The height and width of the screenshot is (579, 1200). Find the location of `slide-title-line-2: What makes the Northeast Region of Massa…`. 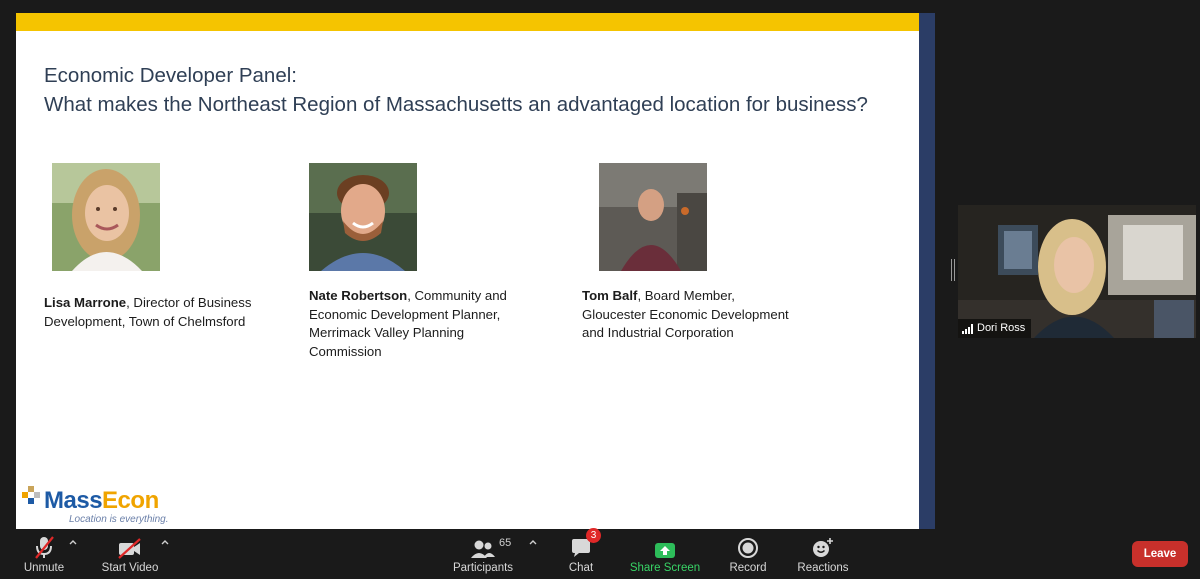

slide-title-line-2: What makes the Northeast Region of Massa… is located at coordinates (456, 104).